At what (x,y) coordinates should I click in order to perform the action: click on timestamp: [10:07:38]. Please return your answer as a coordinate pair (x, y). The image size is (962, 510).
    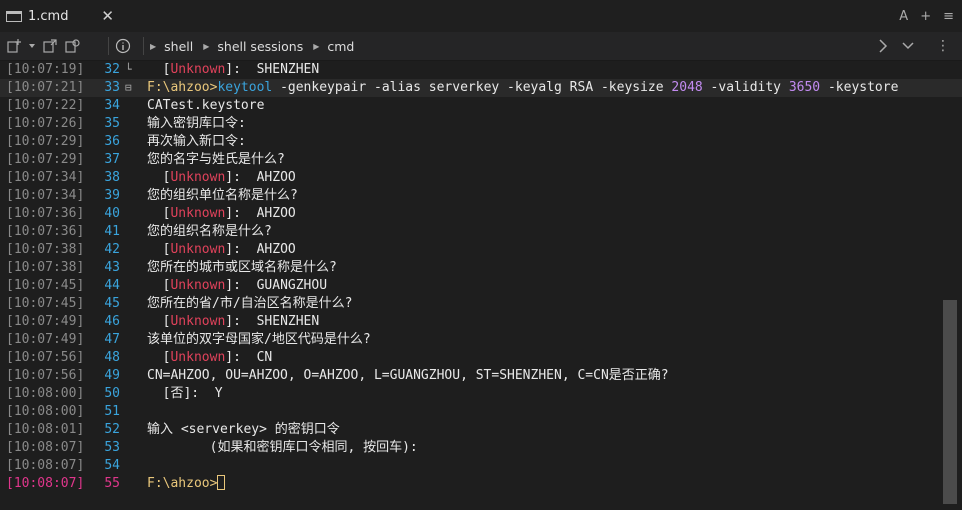
    Looking at the image, I should click on (45, 249).